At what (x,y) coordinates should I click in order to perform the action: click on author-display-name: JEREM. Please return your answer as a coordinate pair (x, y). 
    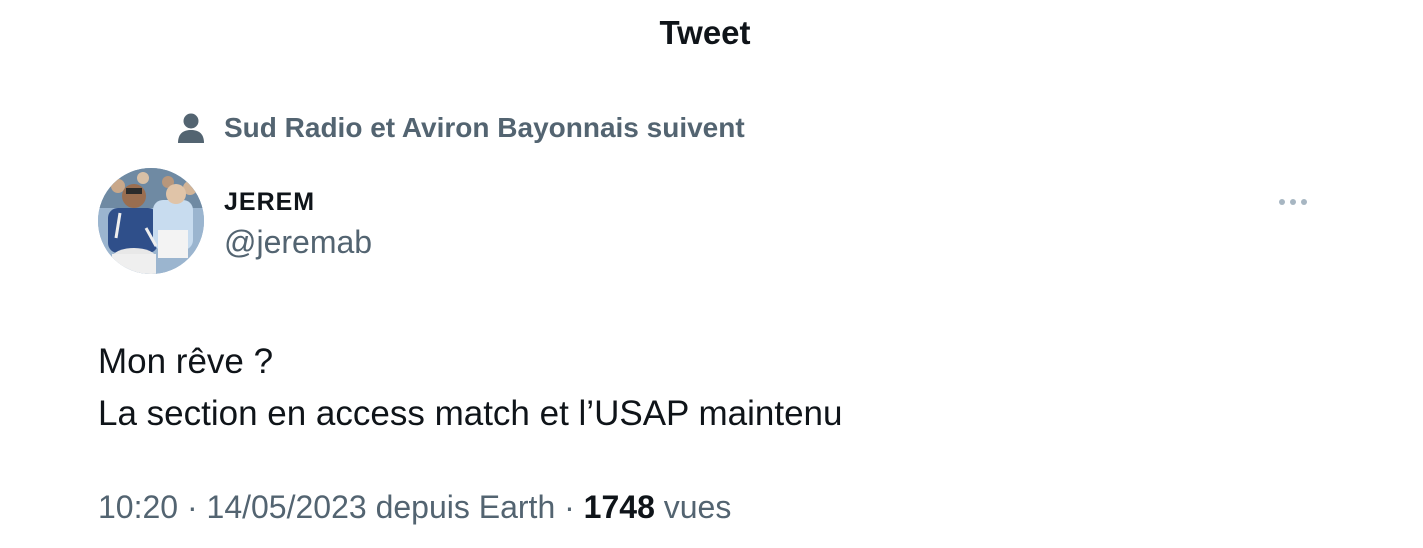
    Looking at the image, I should click on (269, 202).